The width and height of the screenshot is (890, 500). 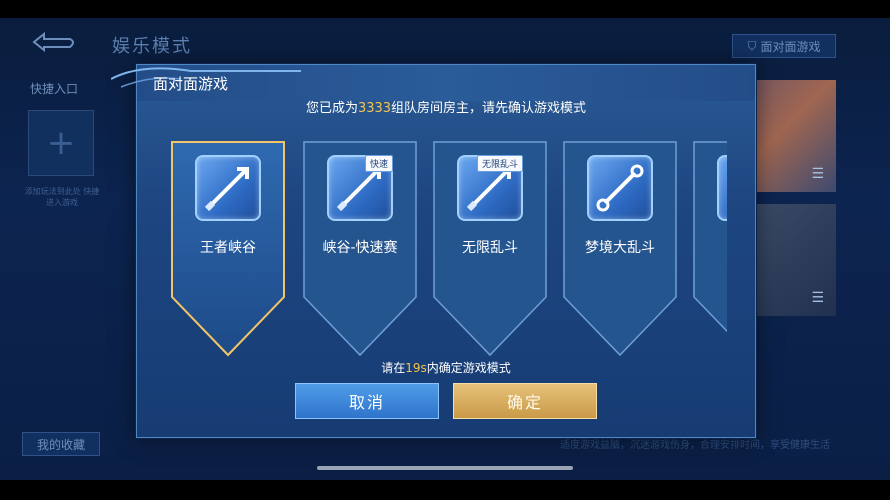 What do you see at coordinates (62, 197) in the screenshot?
I see `quick-entry-hint: 添加玩法到此处 快捷进入游戏` at bounding box center [62, 197].